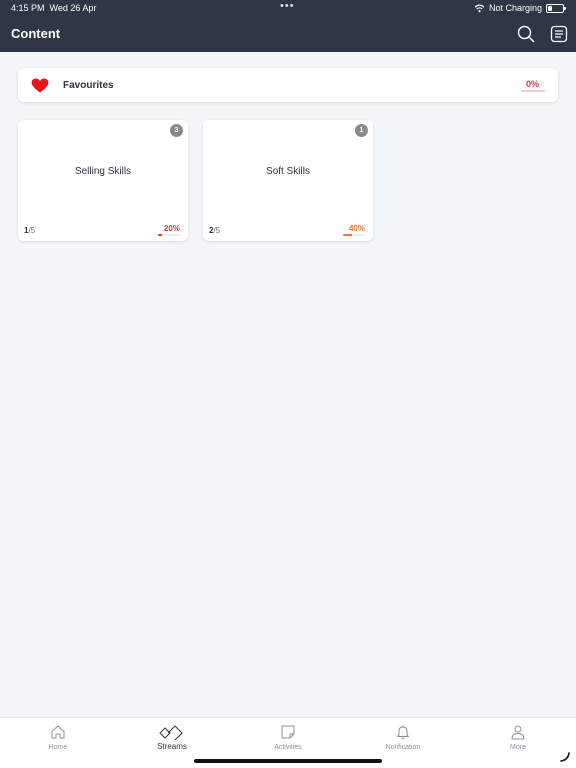 Image resolution: width=576 pixels, height=768 pixels. What do you see at coordinates (479, 8) in the screenshot?
I see `wifi-icon` at bounding box center [479, 8].